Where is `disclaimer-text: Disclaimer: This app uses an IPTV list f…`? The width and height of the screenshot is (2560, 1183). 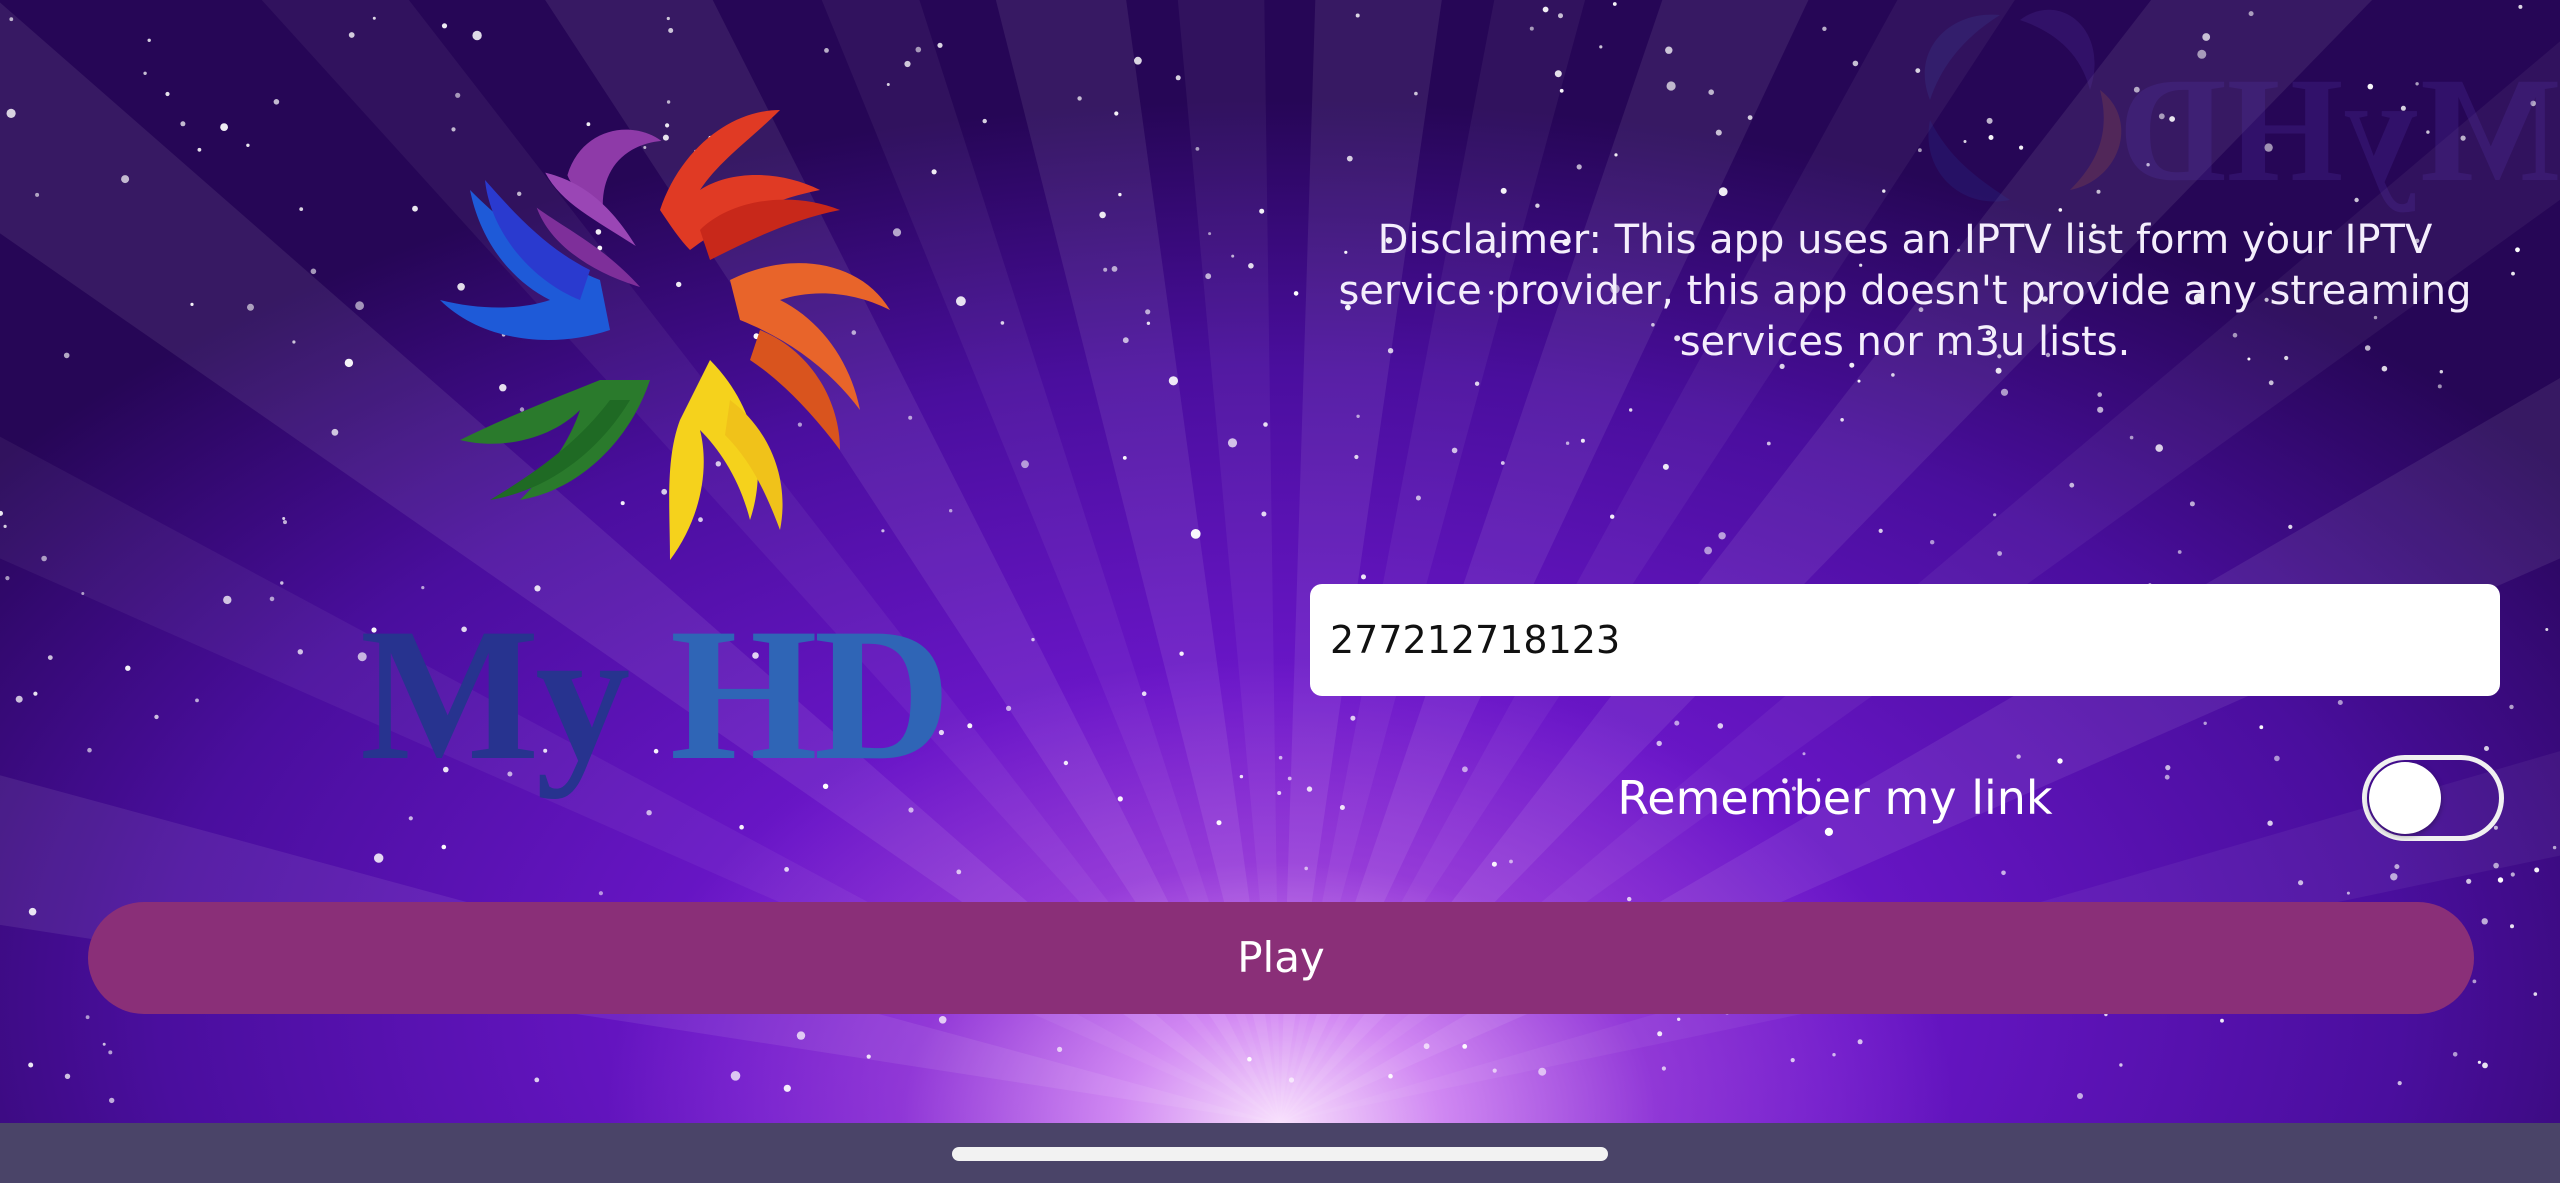
disclaimer-text: Disclaimer: This app uses an IPTV list f… is located at coordinates (1905, 291).